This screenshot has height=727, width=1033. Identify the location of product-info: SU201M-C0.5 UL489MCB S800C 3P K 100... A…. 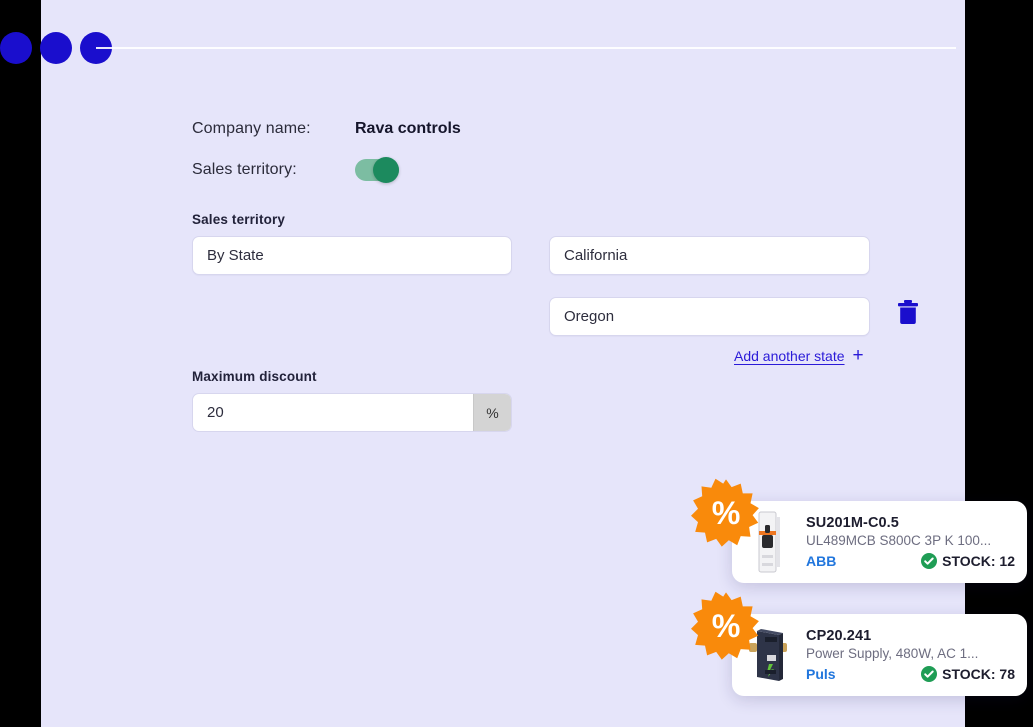
(904, 542).